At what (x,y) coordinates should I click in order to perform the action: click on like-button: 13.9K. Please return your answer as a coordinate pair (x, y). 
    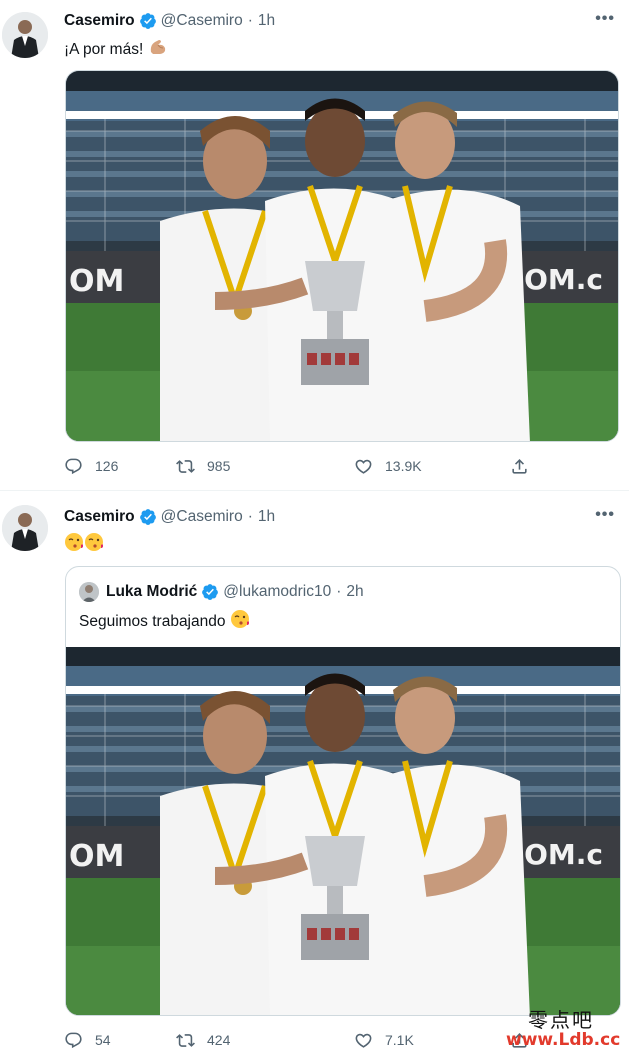
    Looking at the image, I should click on (388, 466).